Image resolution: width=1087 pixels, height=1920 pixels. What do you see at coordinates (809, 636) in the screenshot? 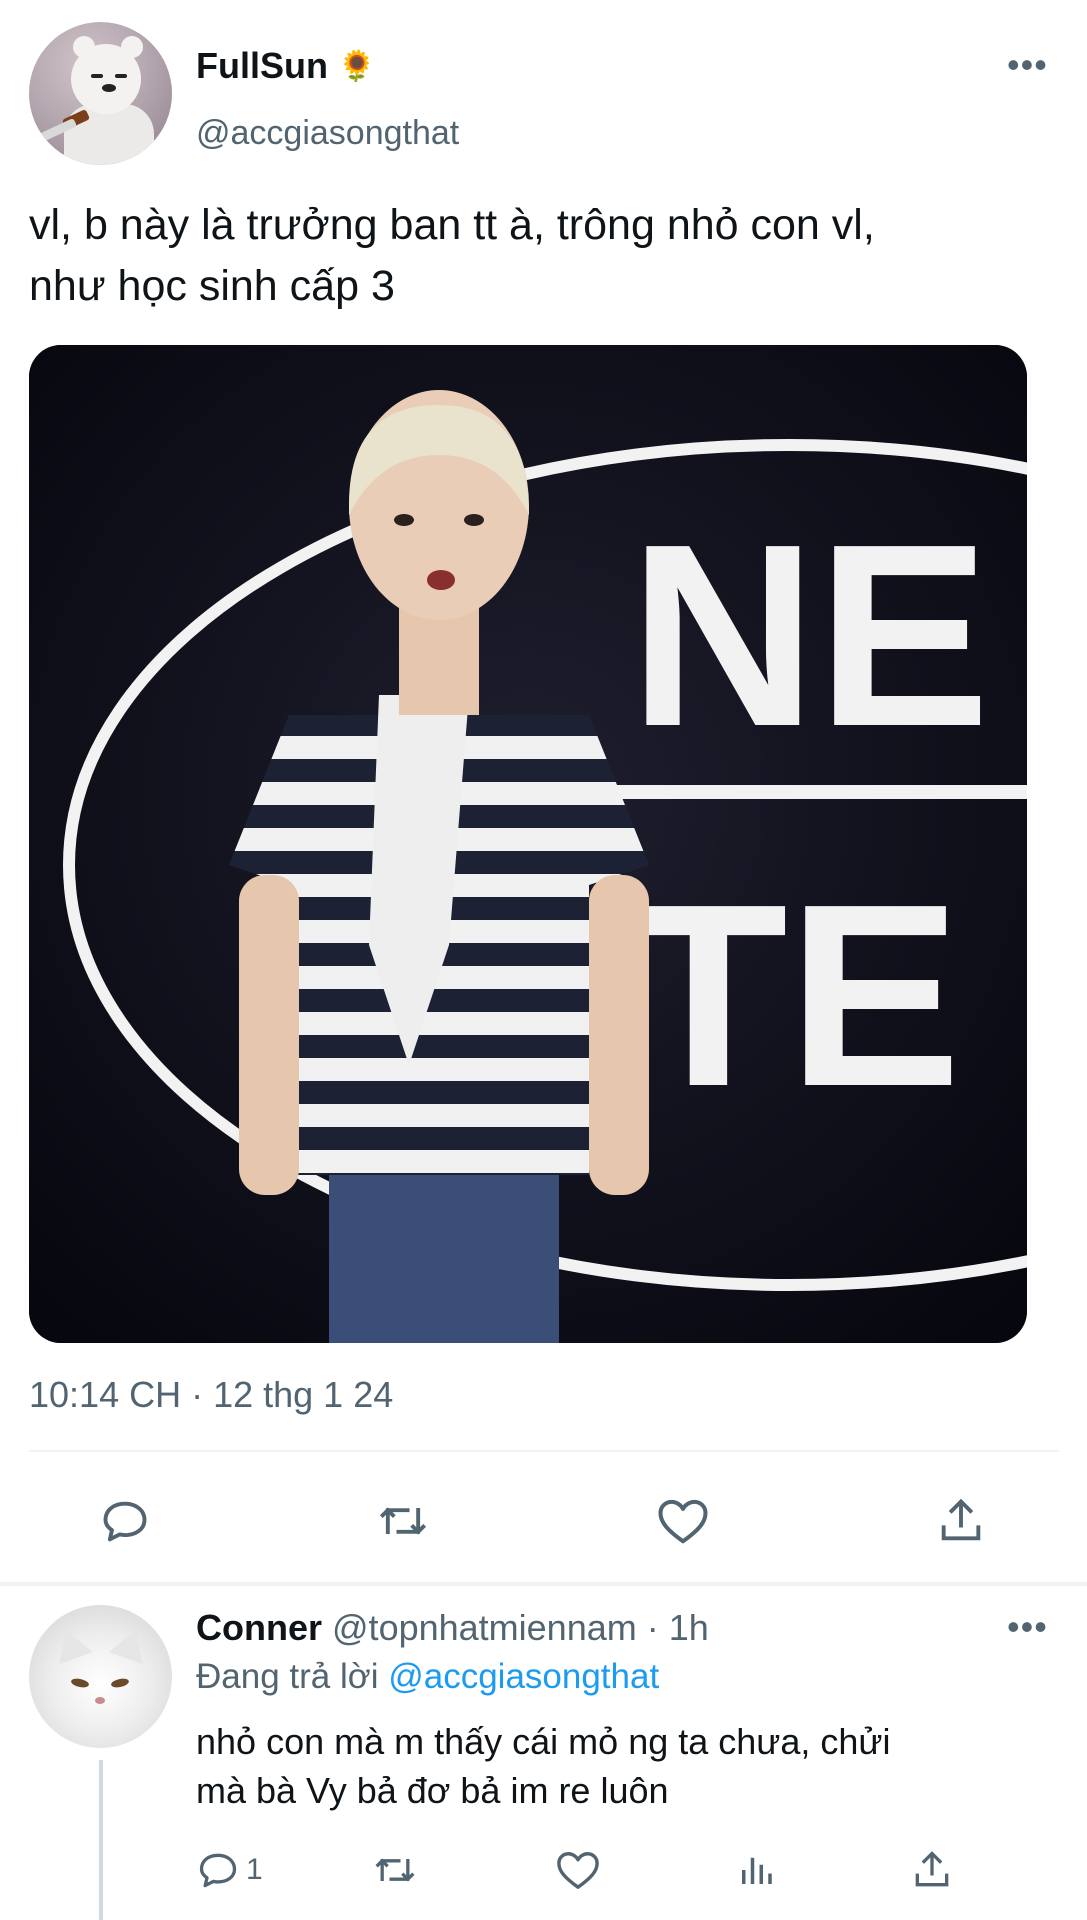
I see `backdrop-text-ne: NE` at bounding box center [809, 636].